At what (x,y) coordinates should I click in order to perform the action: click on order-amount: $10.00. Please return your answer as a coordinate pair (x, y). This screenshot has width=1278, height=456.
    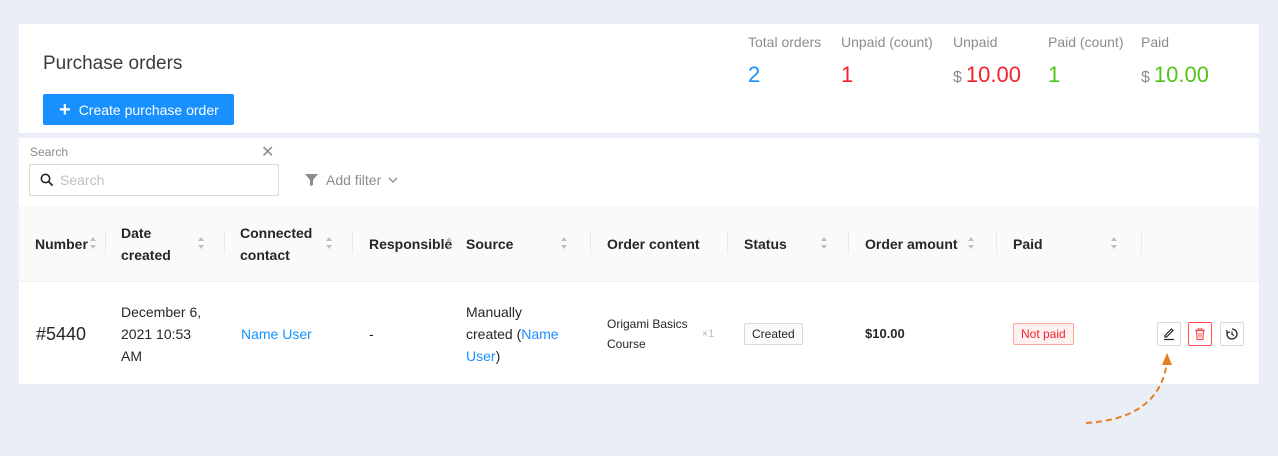
    Looking at the image, I should click on (885, 333).